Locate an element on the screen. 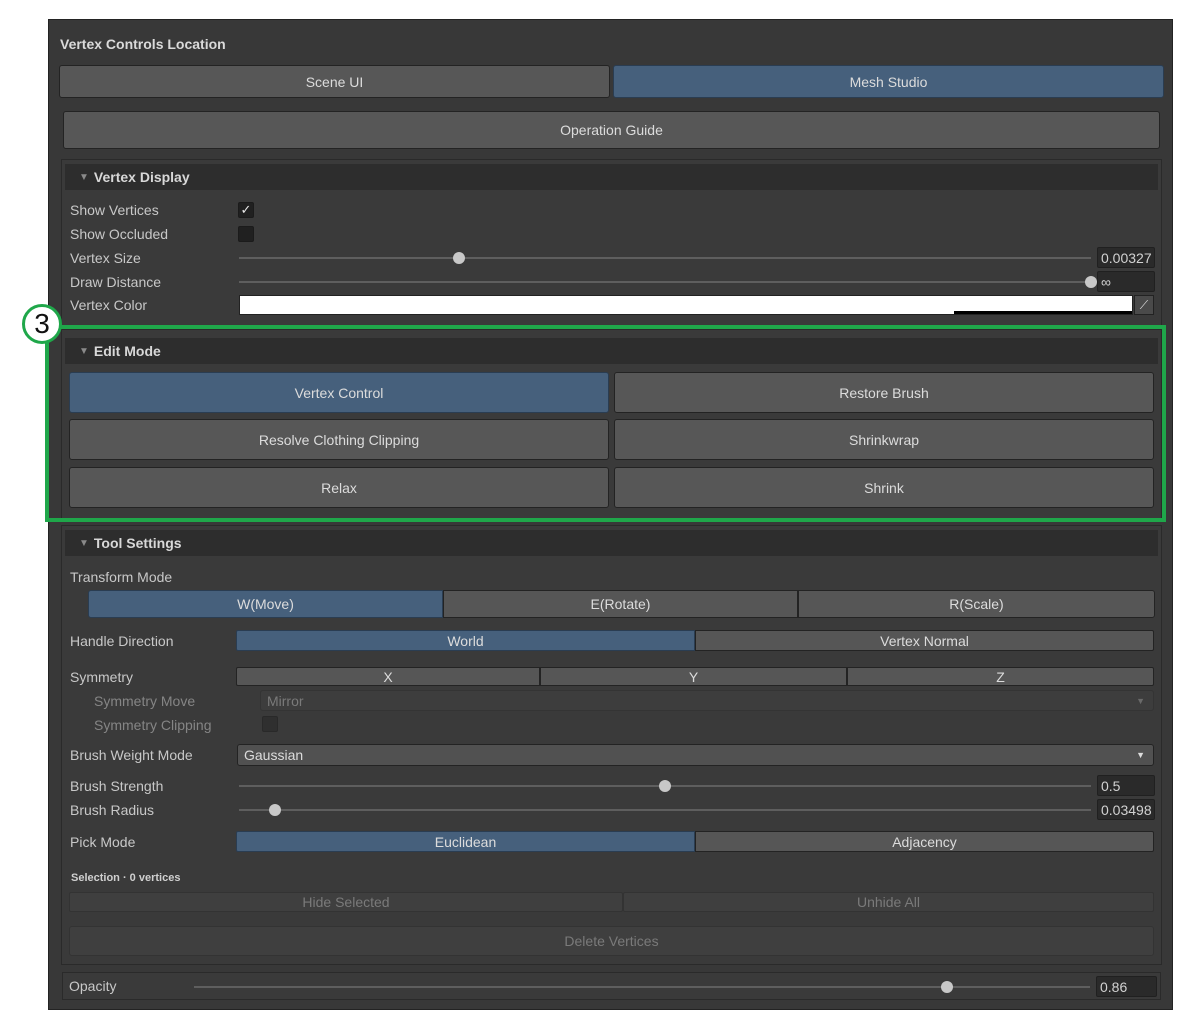 The image size is (1197, 1024). check-icon: ✓ is located at coordinates (246, 209).